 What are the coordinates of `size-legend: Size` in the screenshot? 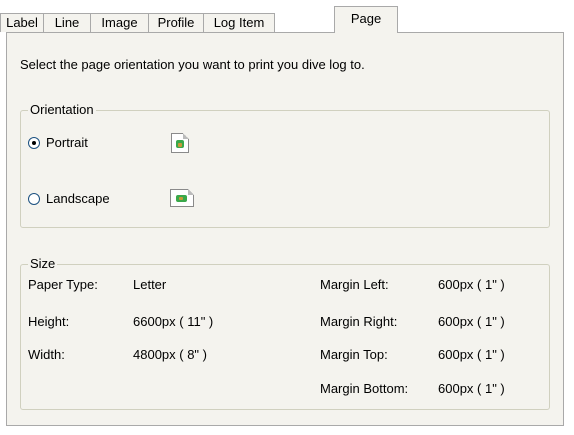 It's located at (43, 263).